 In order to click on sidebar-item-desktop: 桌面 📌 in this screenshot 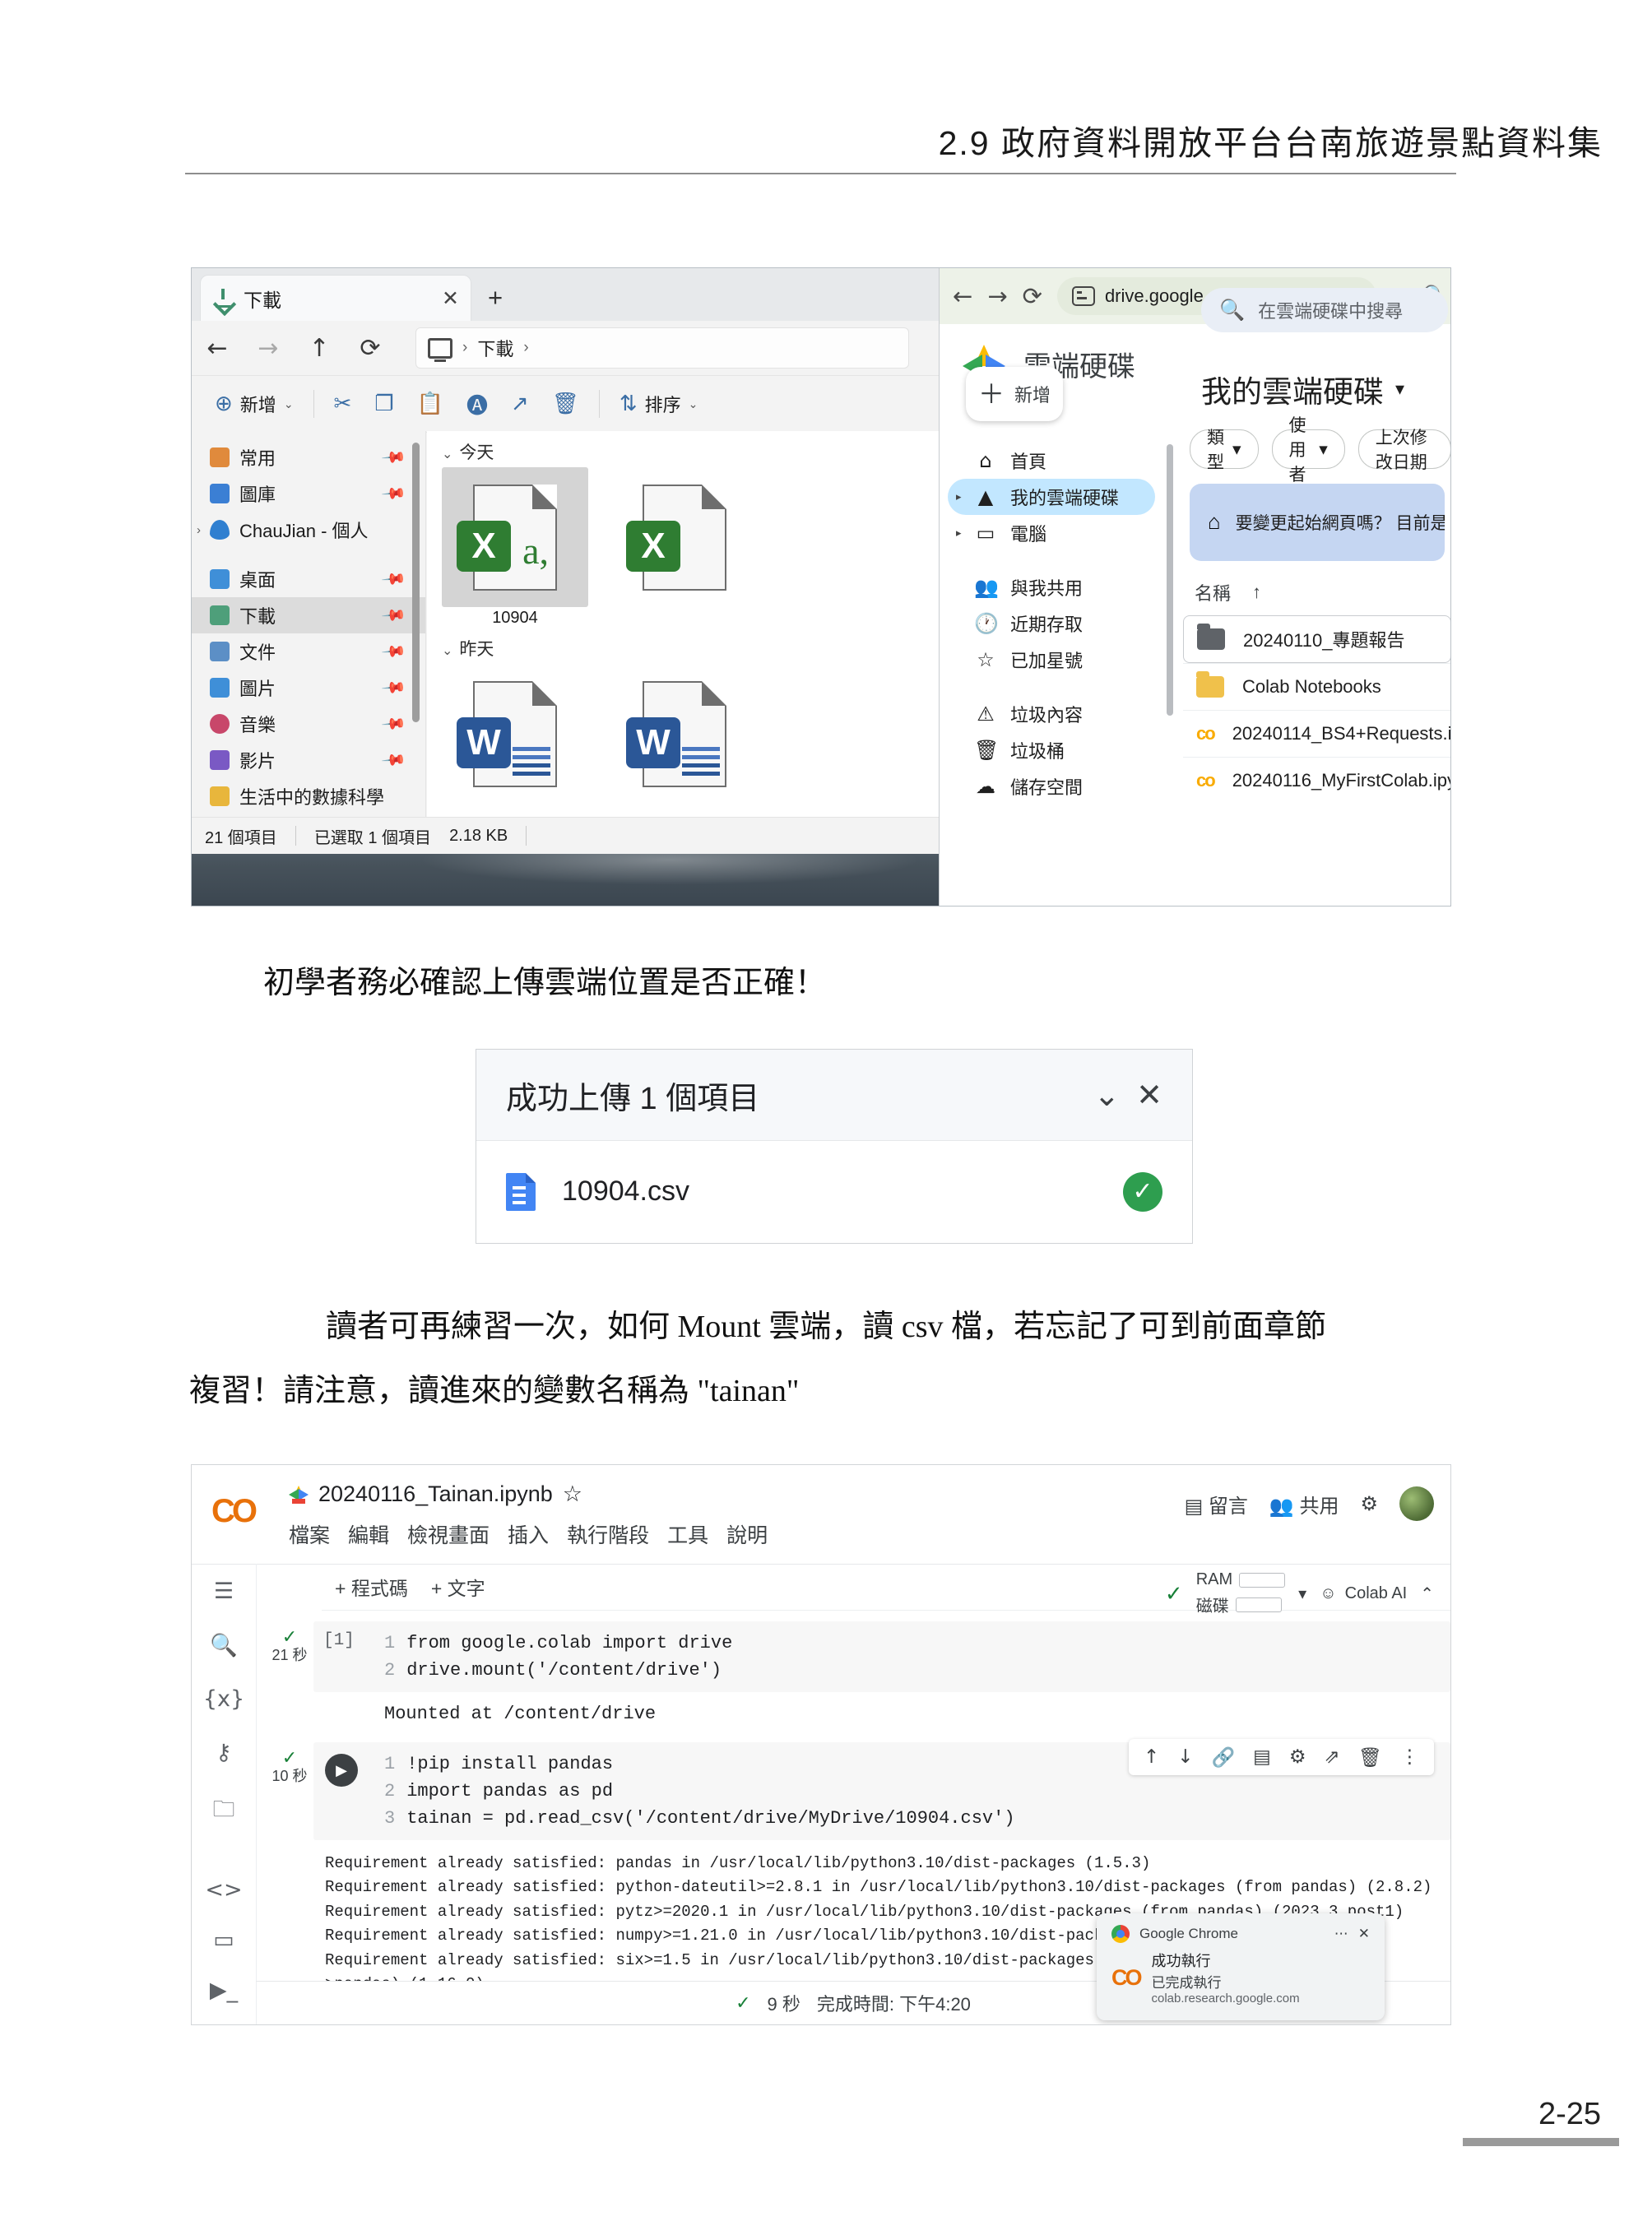, I will do `click(308, 579)`.